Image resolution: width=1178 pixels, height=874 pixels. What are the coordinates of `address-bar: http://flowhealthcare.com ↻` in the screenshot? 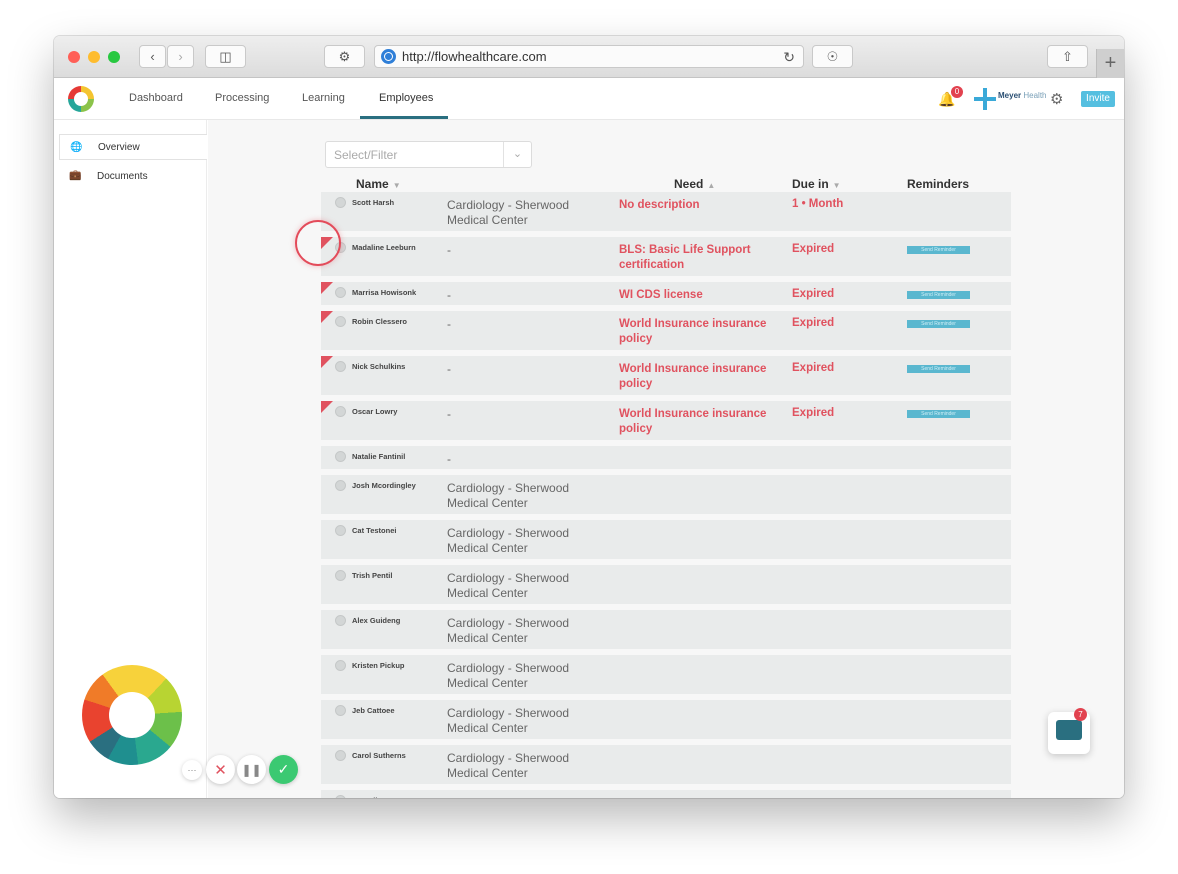 It's located at (589, 56).